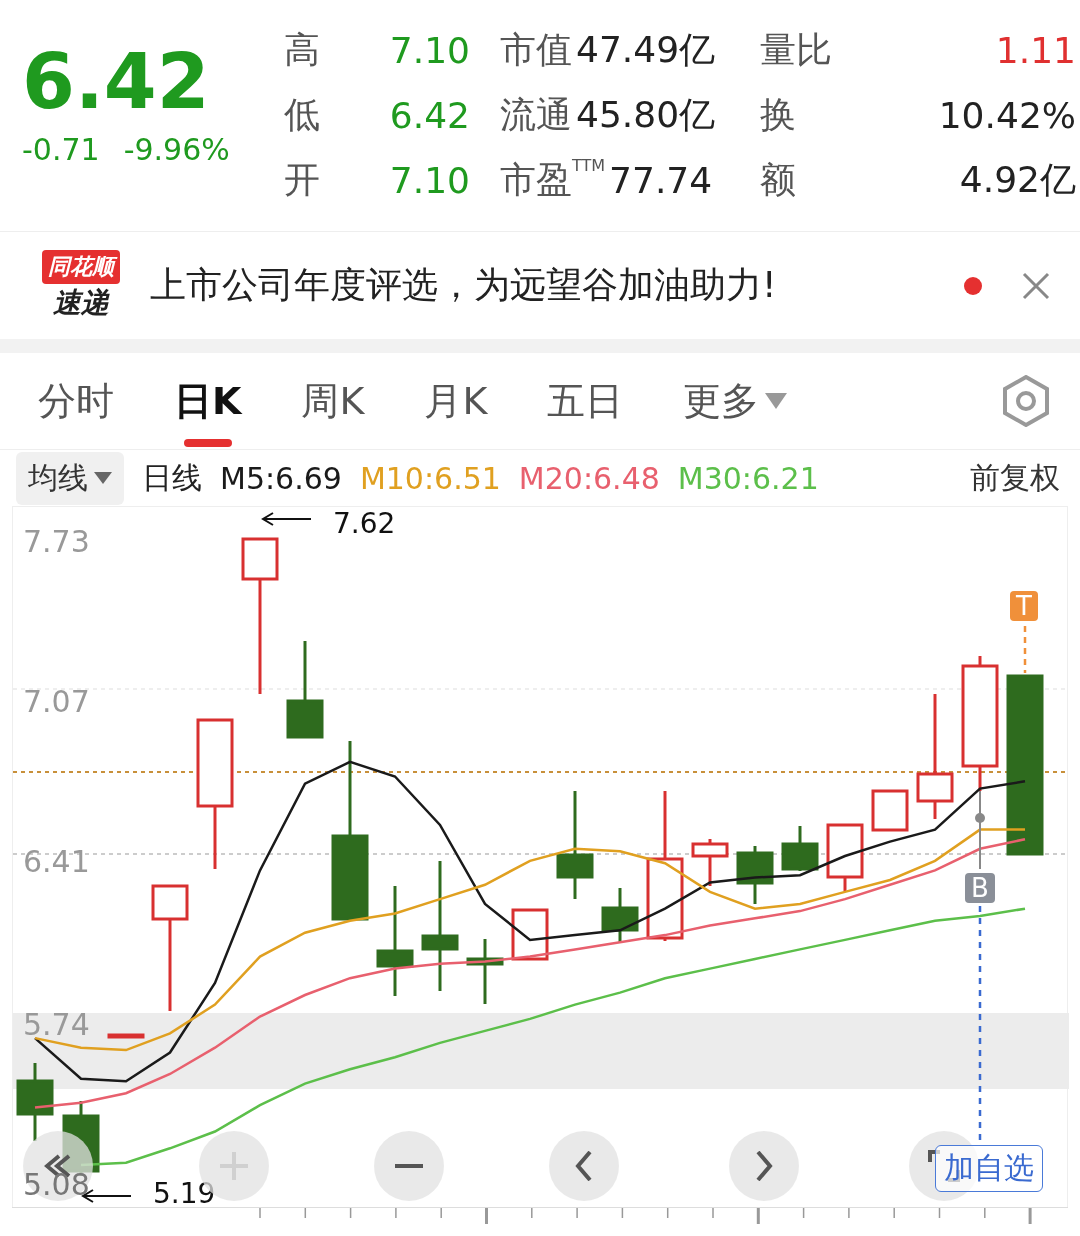 The image size is (1080, 1236). What do you see at coordinates (748, 478) in the screenshot?
I see `moving-average-value: M30:6.21` at bounding box center [748, 478].